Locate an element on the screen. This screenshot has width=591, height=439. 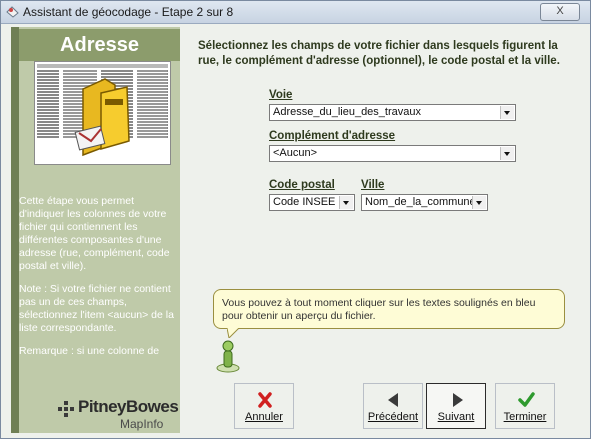
cancel-icon is located at coordinates (265, 400).